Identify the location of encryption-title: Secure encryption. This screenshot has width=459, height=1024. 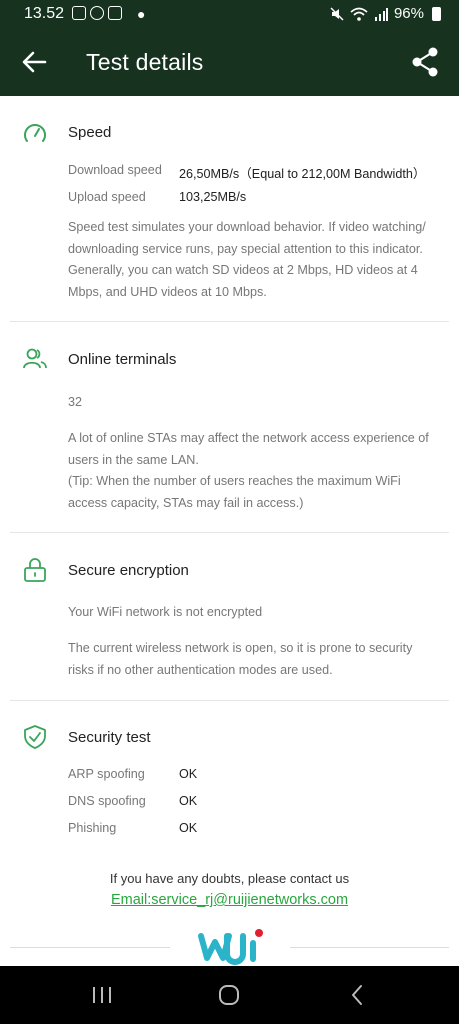
(128, 570).